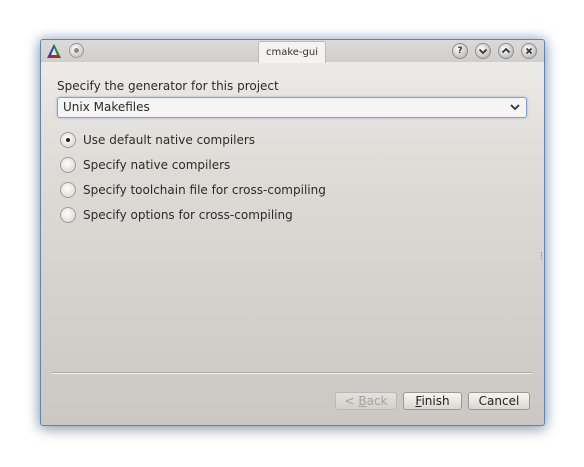 This screenshot has width=584, height=467. What do you see at coordinates (460, 51) in the screenshot?
I see `help-button: ?` at bounding box center [460, 51].